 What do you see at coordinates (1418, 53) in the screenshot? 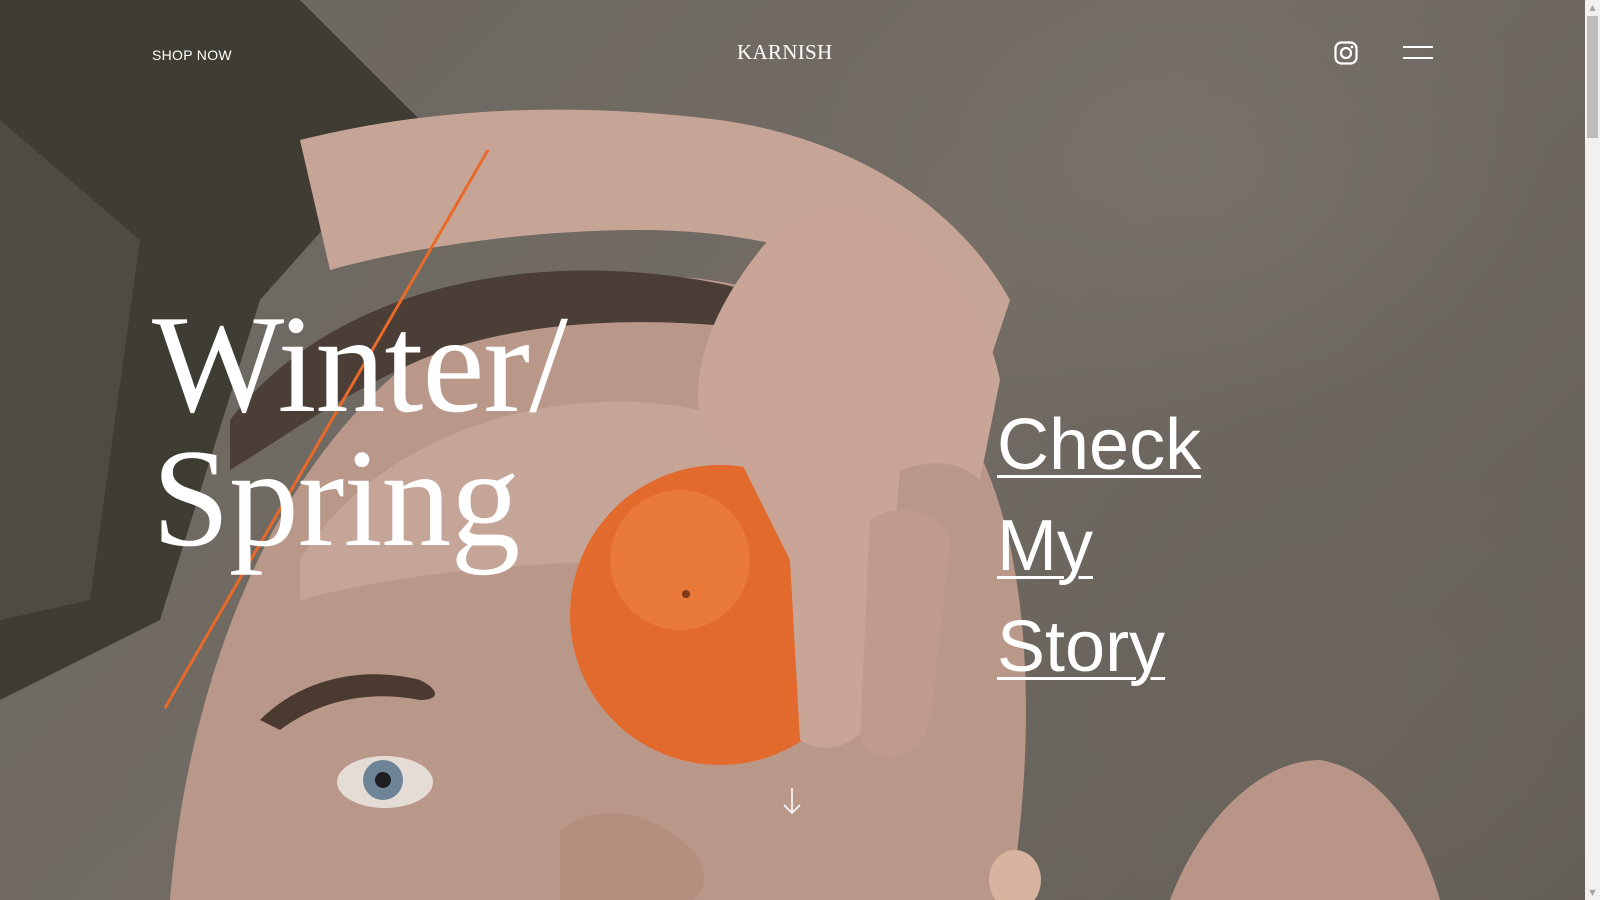
I see `hamburger-menu-button` at bounding box center [1418, 53].